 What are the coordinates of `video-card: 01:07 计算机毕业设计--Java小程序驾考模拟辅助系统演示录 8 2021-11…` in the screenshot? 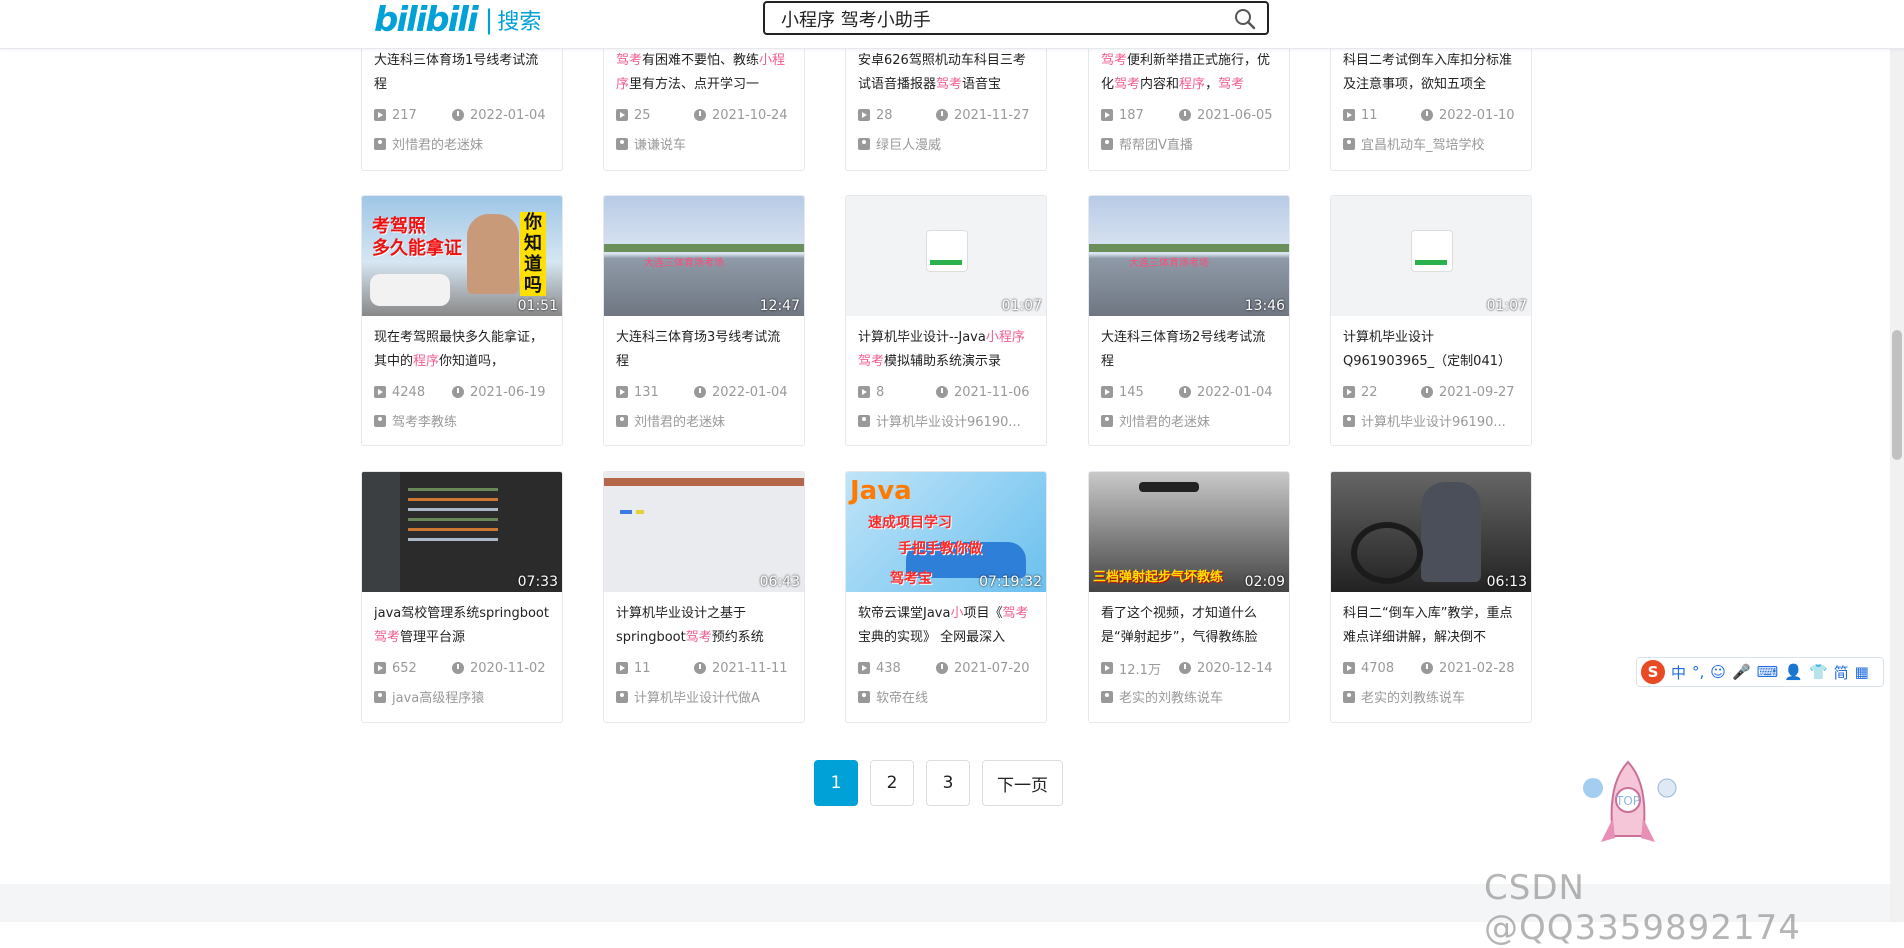 It's located at (946, 320).